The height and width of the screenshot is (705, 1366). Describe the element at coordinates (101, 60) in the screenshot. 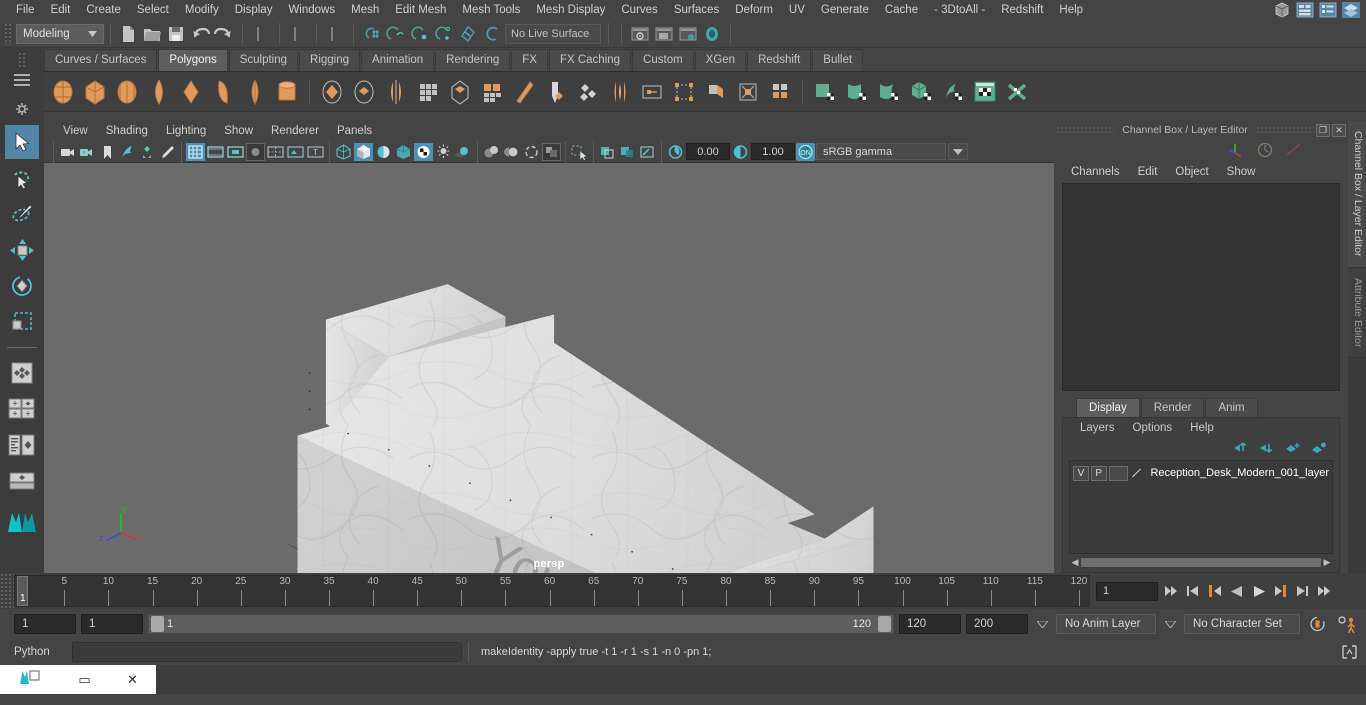

I see `shelf-tab-curves-surfaces: Curves / Surfaces` at that location.